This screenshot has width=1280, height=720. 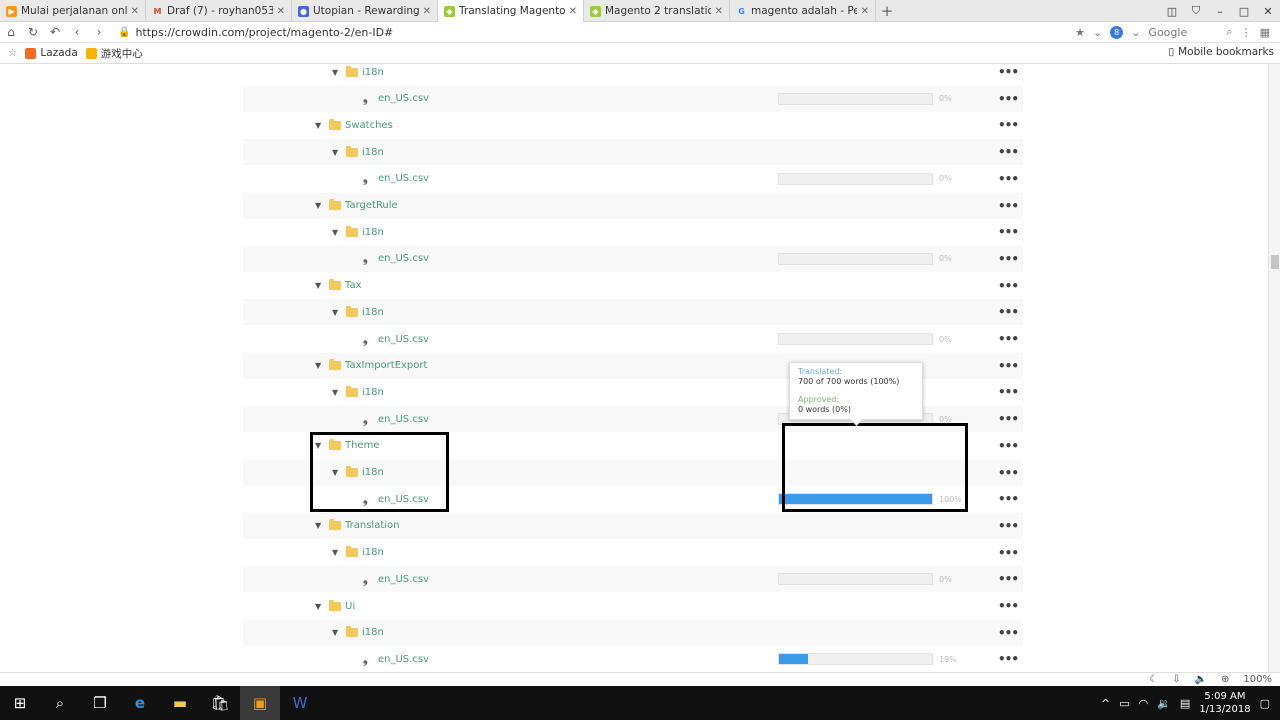 What do you see at coordinates (350, 606) in the screenshot?
I see `folder-name: Ui` at bounding box center [350, 606].